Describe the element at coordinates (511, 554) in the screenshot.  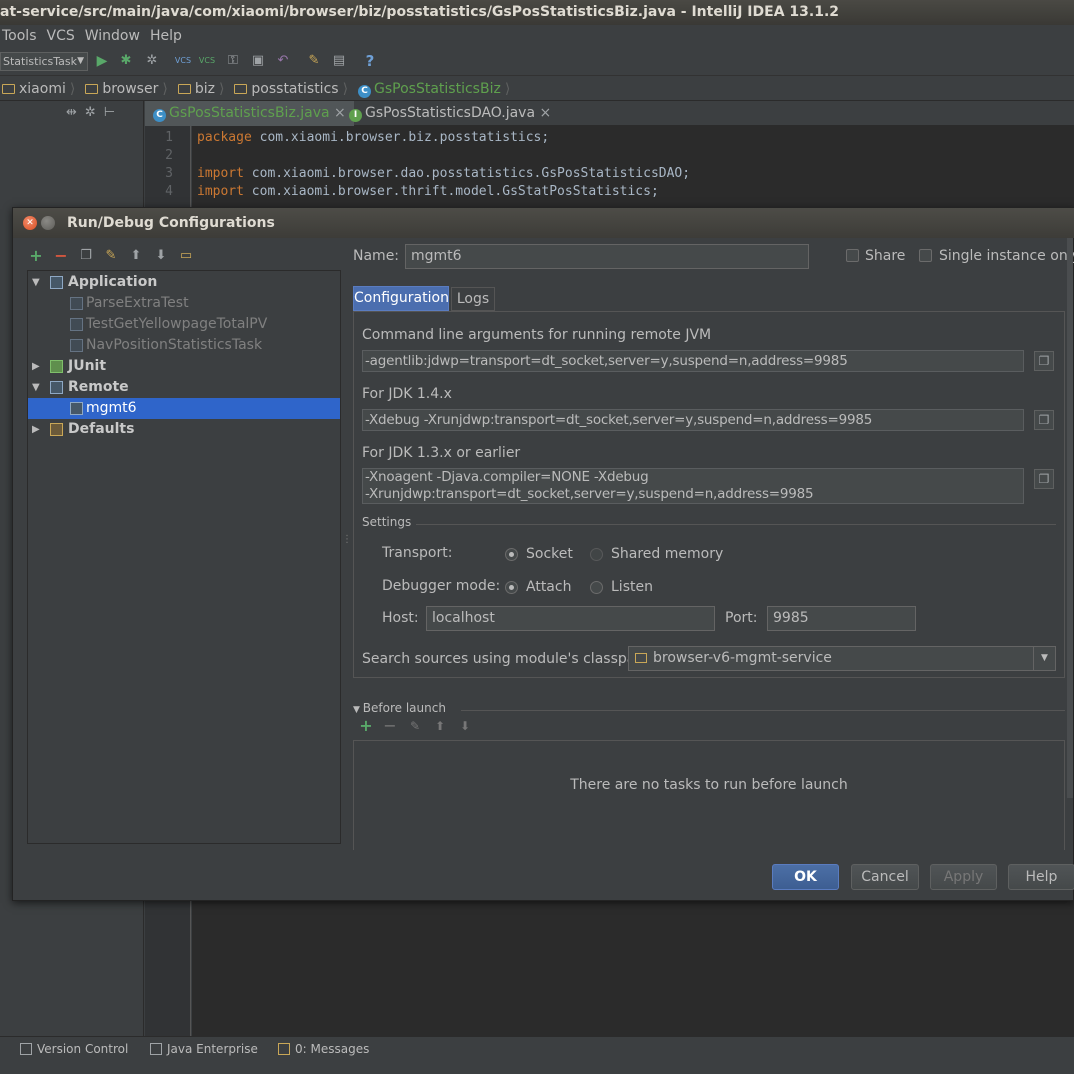
I see `transport-socket-radio` at that location.